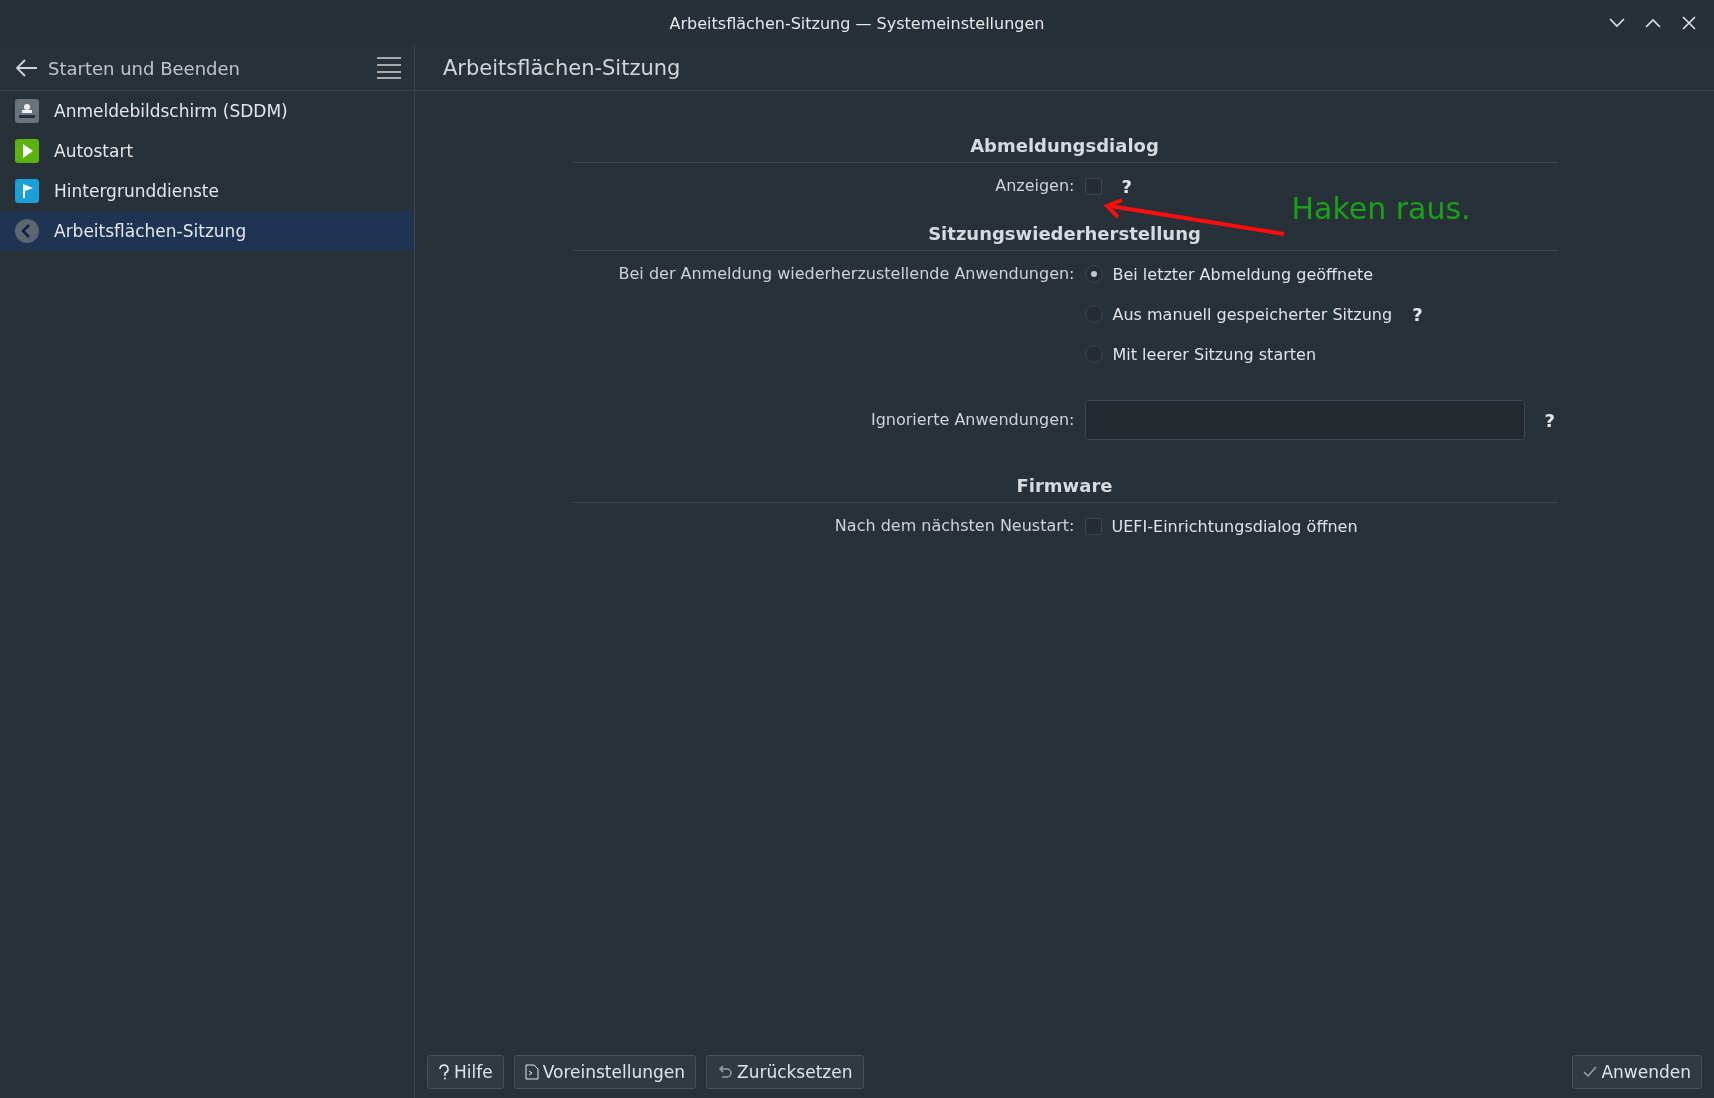 The image size is (1714, 1098). What do you see at coordinates (27, 111) in the screenshot?
I see `login-screen-icon` at bounding box center [27, 111].